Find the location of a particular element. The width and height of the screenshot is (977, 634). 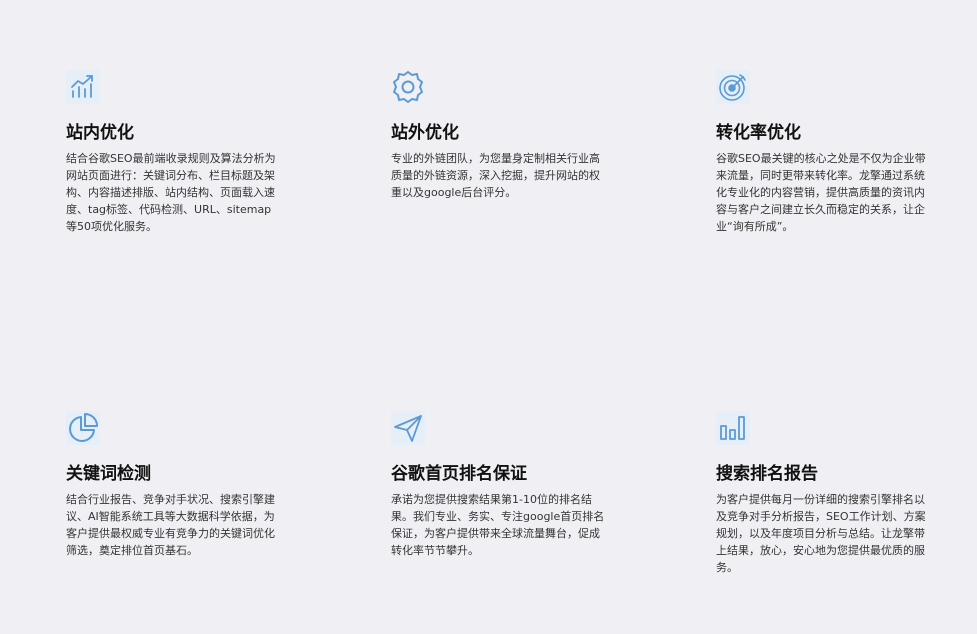

card-title: 转化率优化 is located at coordinates (758, 133).